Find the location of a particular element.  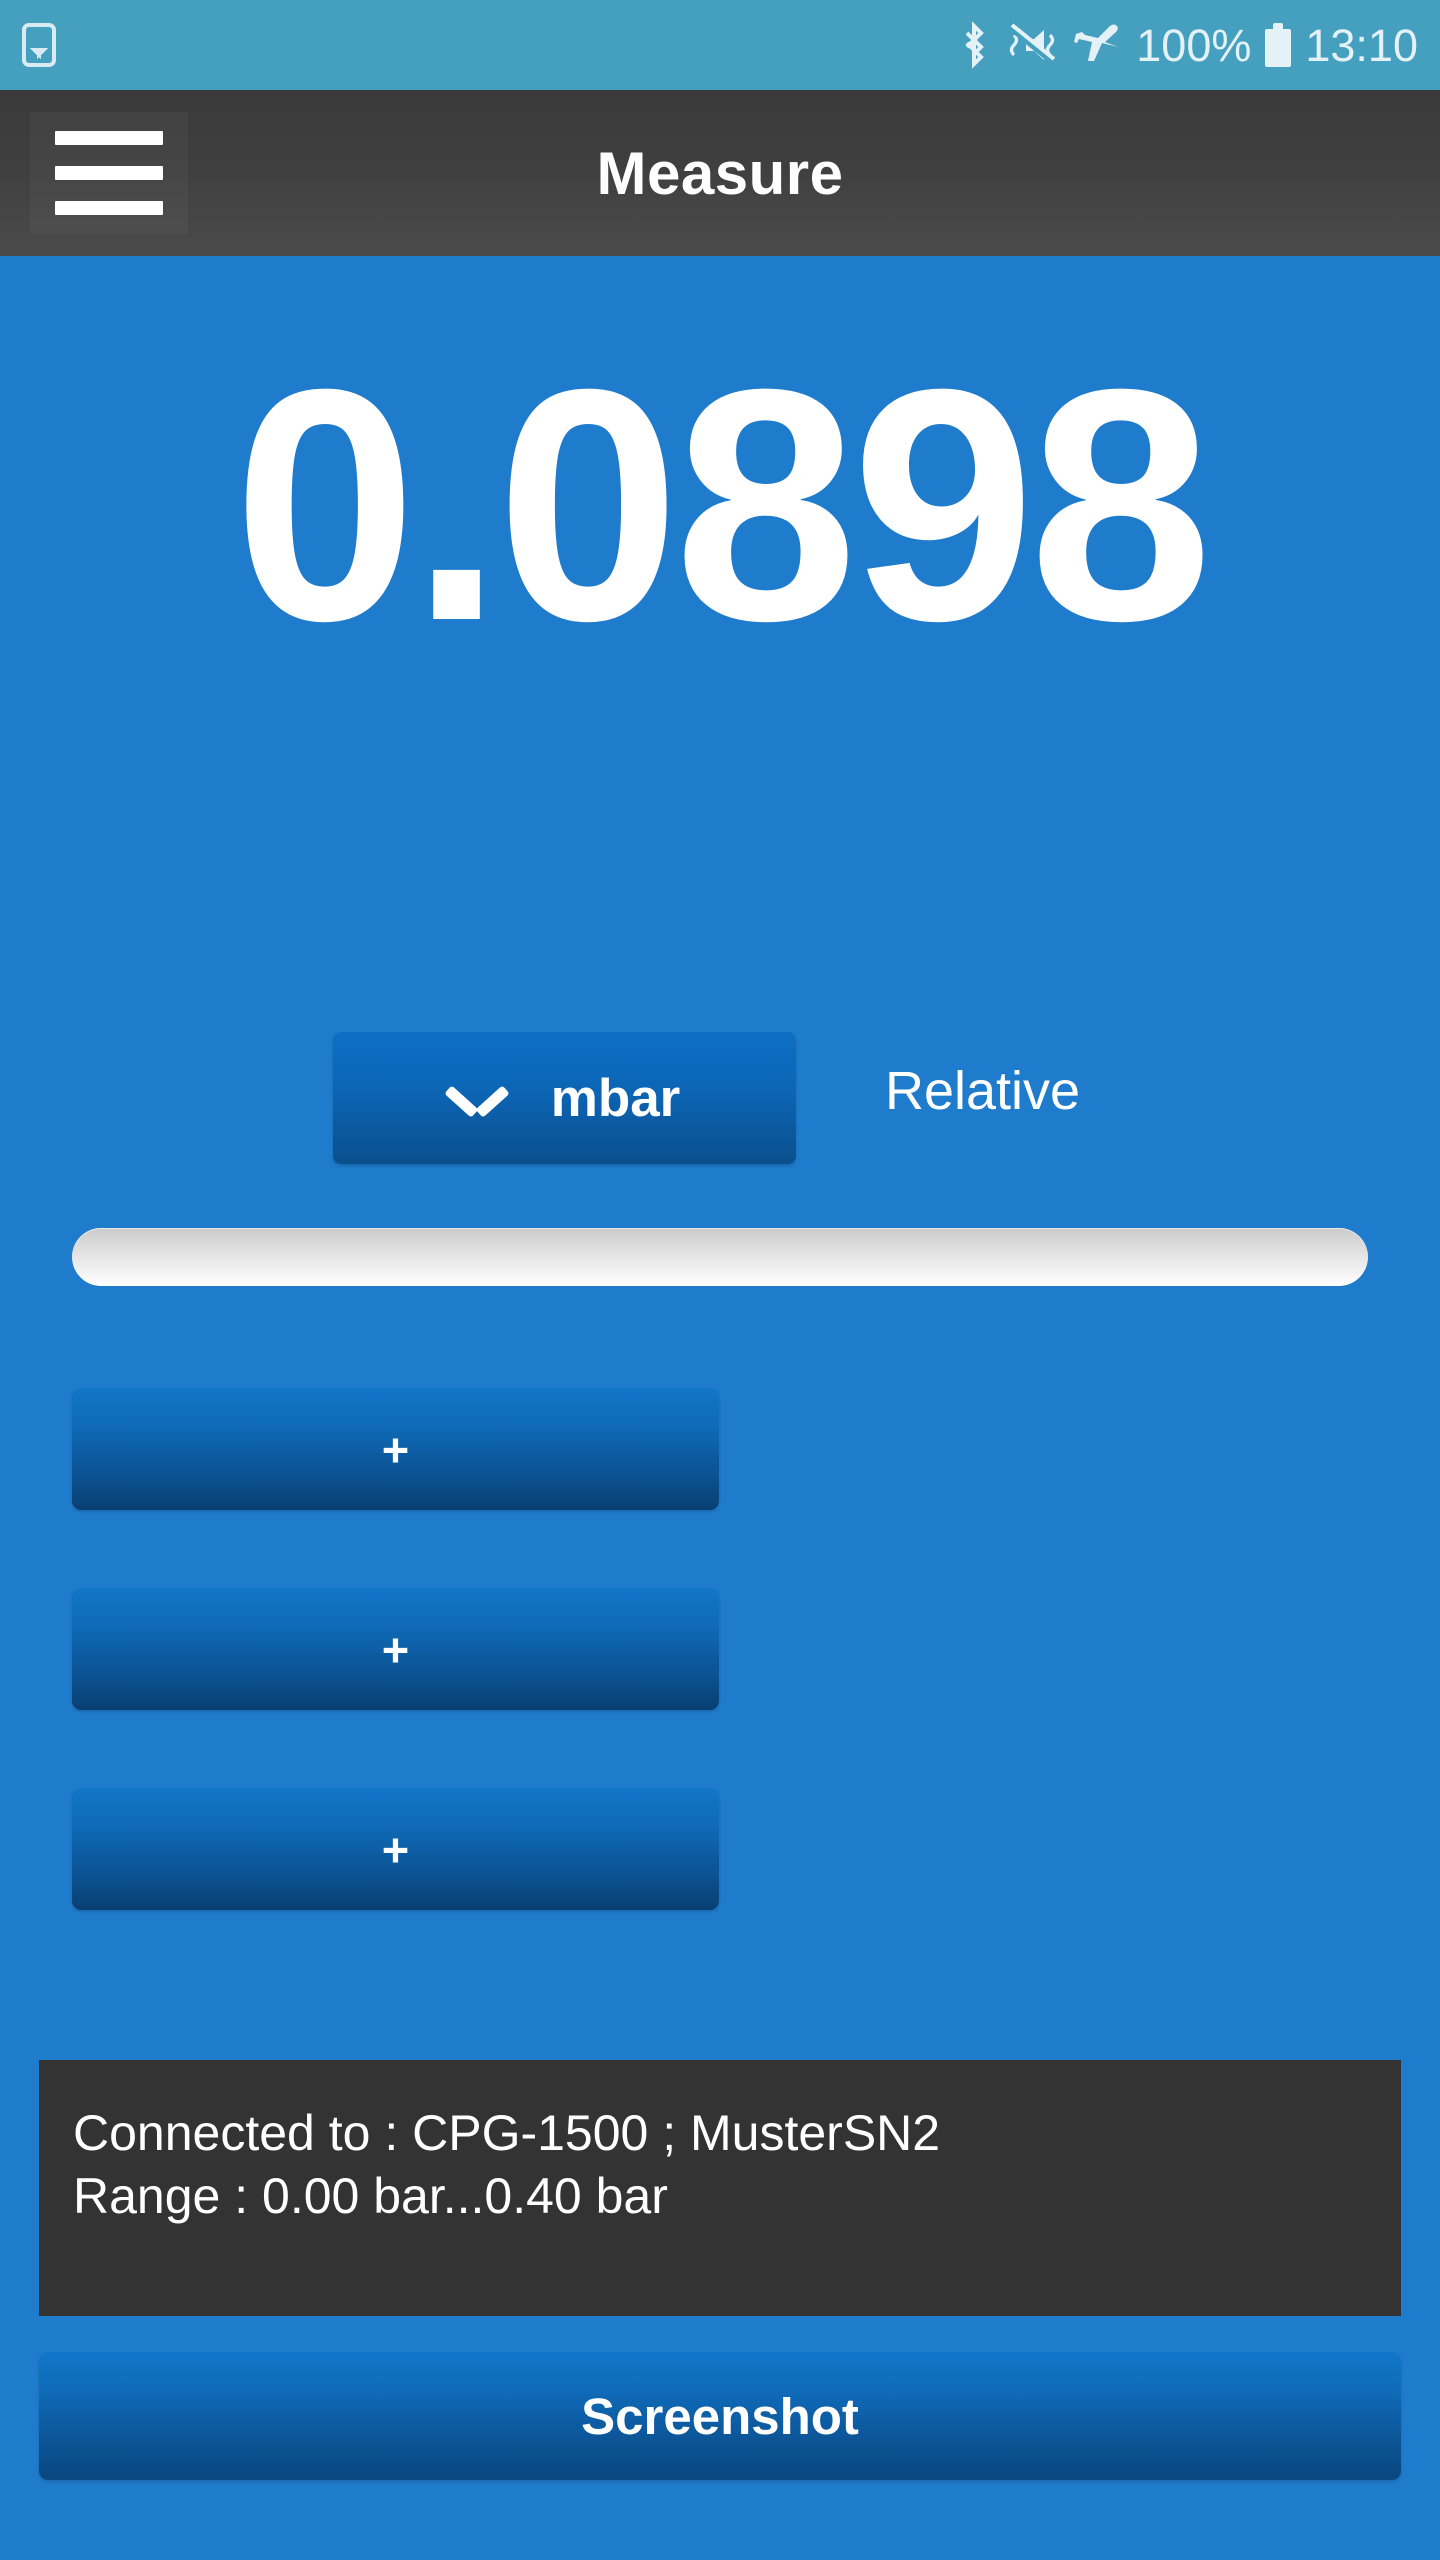

battery-percent-label: 100% is located at coordinates (1194, 45).